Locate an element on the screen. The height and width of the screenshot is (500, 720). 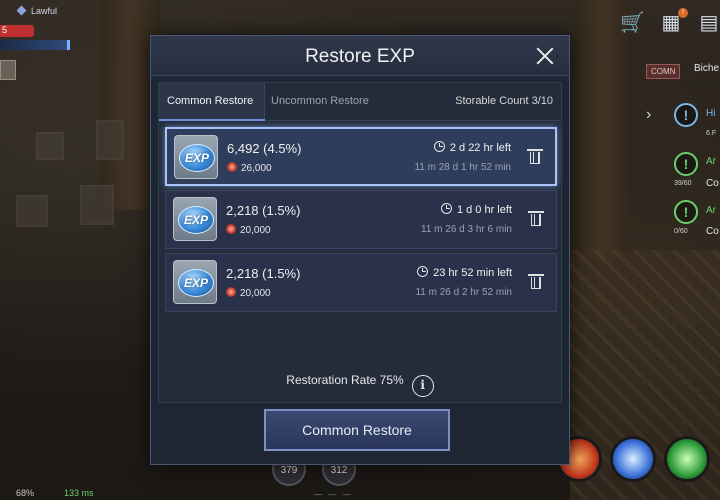
battery-level: 68% is located at coordinates (25, 493).